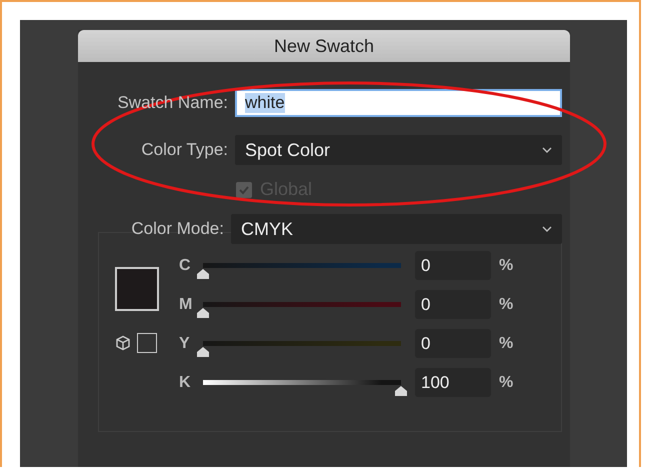  Describe the element at coordinates (398, 150) in the screenshot. I see `color-type-dropdown: Spot Color` at that location.